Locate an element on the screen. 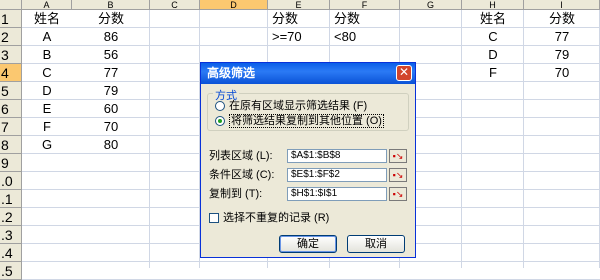 The height and width of the screenshot is (280, 600). dialog-title: 高级筛选 is located at coordinates (308, 73).